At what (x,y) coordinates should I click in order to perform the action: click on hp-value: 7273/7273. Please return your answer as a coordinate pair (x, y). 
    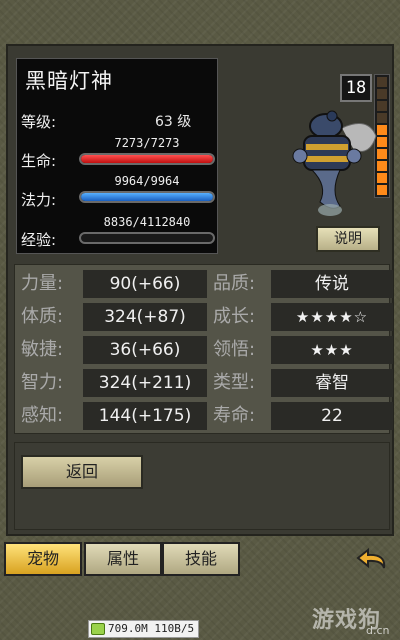
    Looking at the image, I should click on (147, 143).